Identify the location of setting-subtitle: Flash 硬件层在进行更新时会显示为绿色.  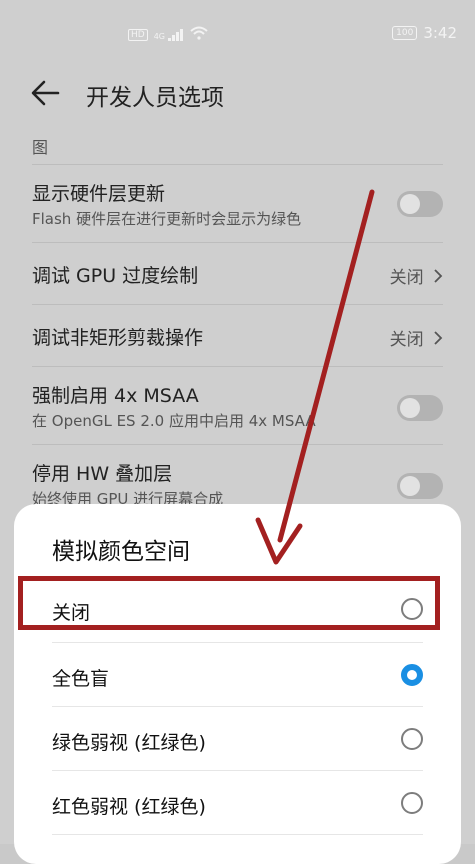
(167, 219).